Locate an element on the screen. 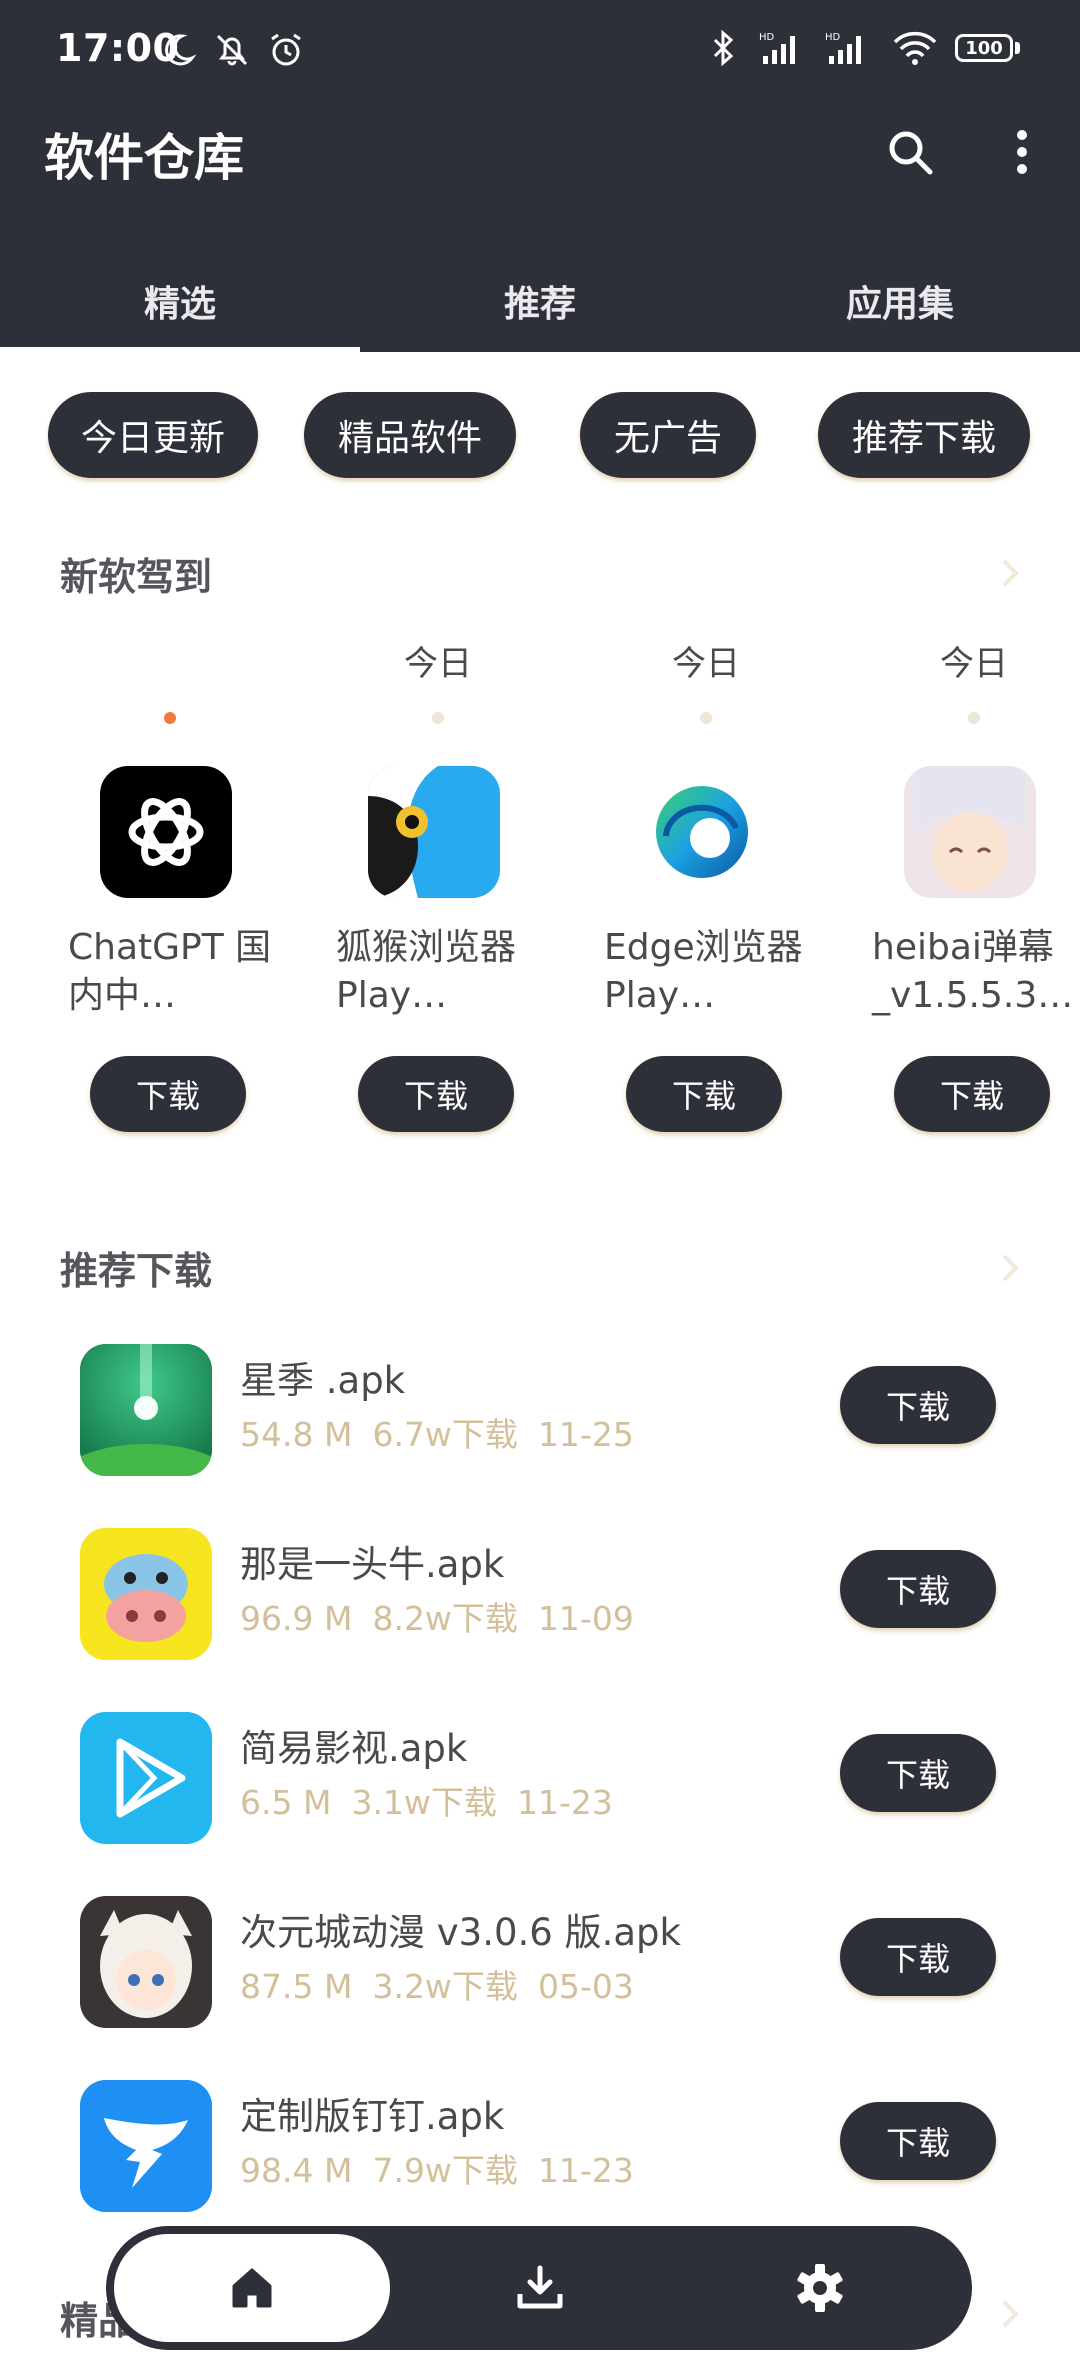  anime-icon is located at coordinates (146, 1962).